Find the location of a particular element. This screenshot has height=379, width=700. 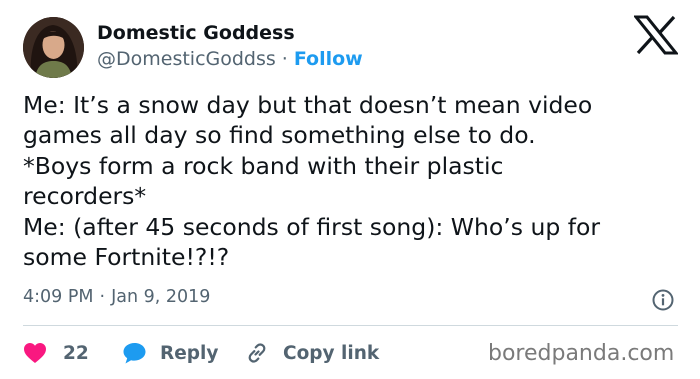

tweet-time: 4:09 PM is located at coordinates (58, 297).